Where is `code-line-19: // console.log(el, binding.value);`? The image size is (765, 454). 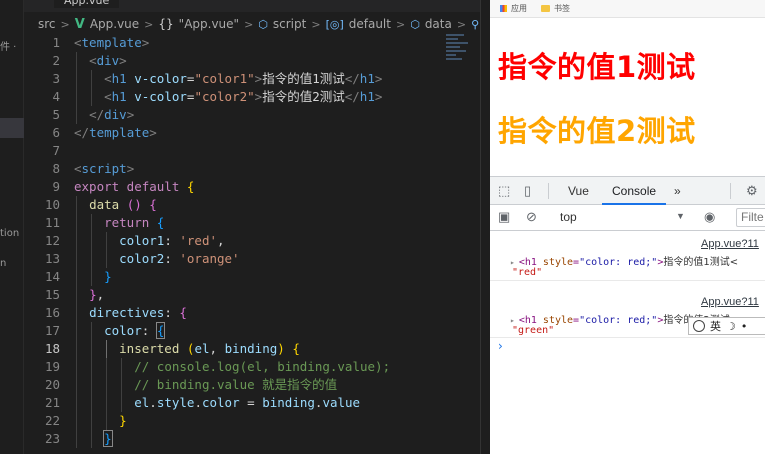 code-line-19: // console.log(el, binding.value); is located at coordinates (274, 367).